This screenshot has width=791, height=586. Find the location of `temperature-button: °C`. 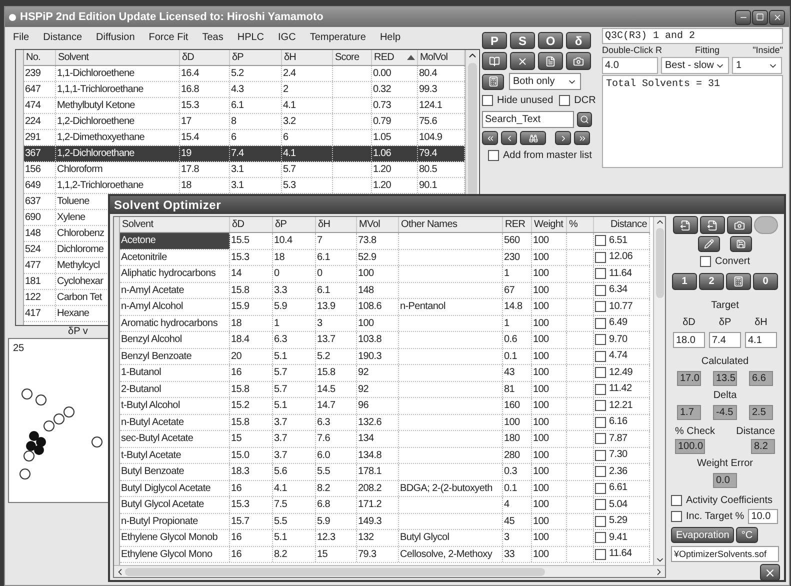

temperature-button: °C is located at coordinates (747, 535).